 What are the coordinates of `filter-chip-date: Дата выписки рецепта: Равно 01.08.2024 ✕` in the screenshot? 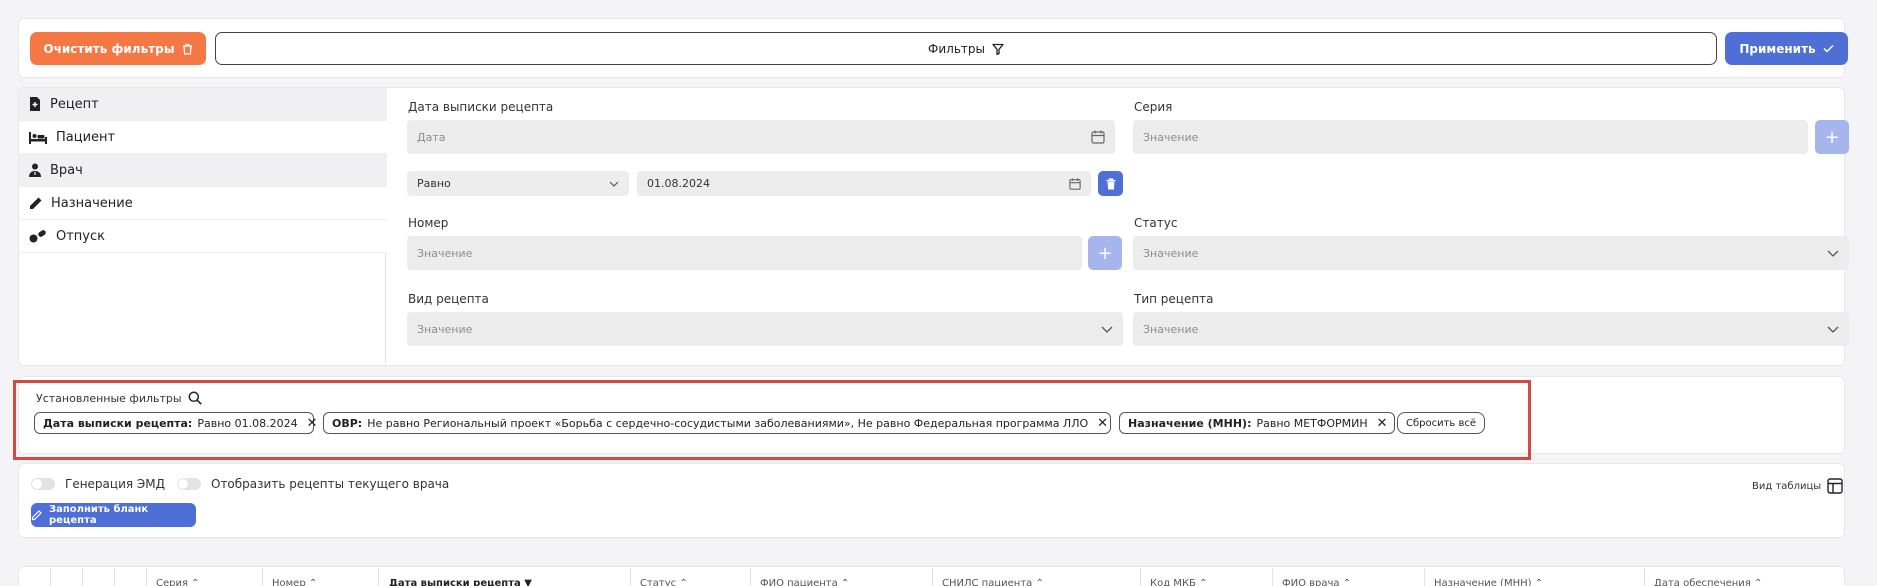 It's located at (176, 423).